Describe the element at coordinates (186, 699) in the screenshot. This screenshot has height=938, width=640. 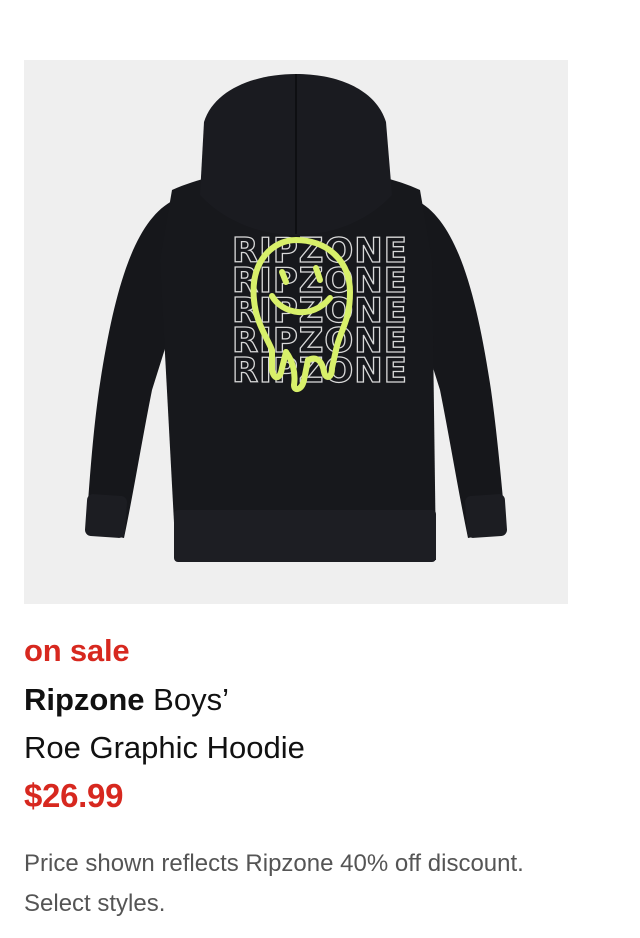
I see `product-title-line1: Boys’` at that location.